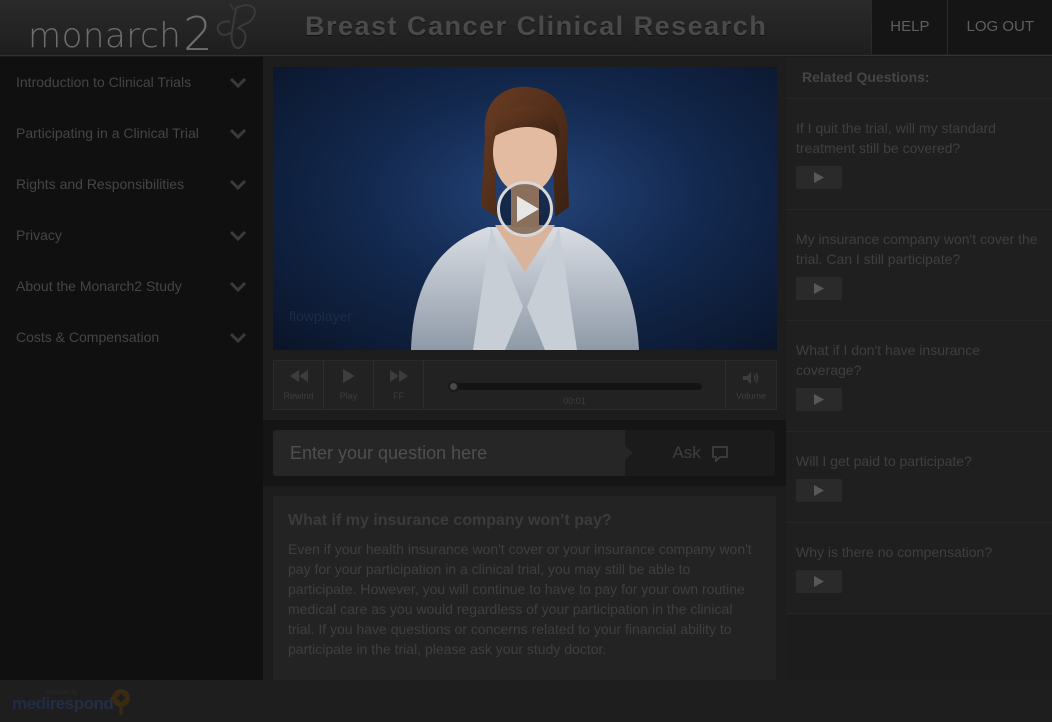 The width and height of the screenshot is (1052, 722). I want to click on volume-button: Volume, so click(751, 385).